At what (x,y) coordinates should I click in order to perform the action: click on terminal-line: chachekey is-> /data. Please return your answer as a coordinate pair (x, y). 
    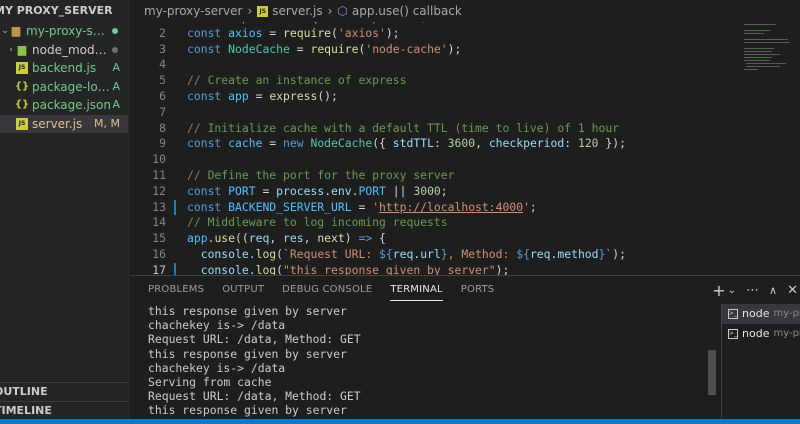
    Looking at the image, I should click on (217, 367).